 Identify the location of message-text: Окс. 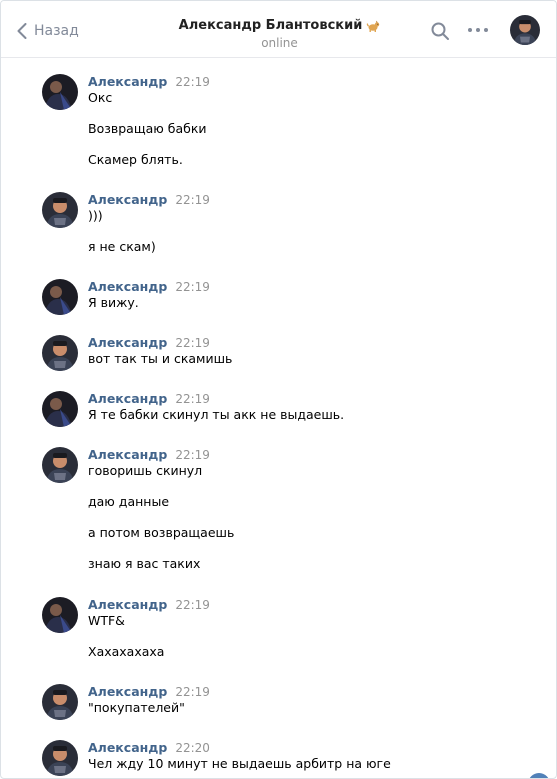
(100, 97).